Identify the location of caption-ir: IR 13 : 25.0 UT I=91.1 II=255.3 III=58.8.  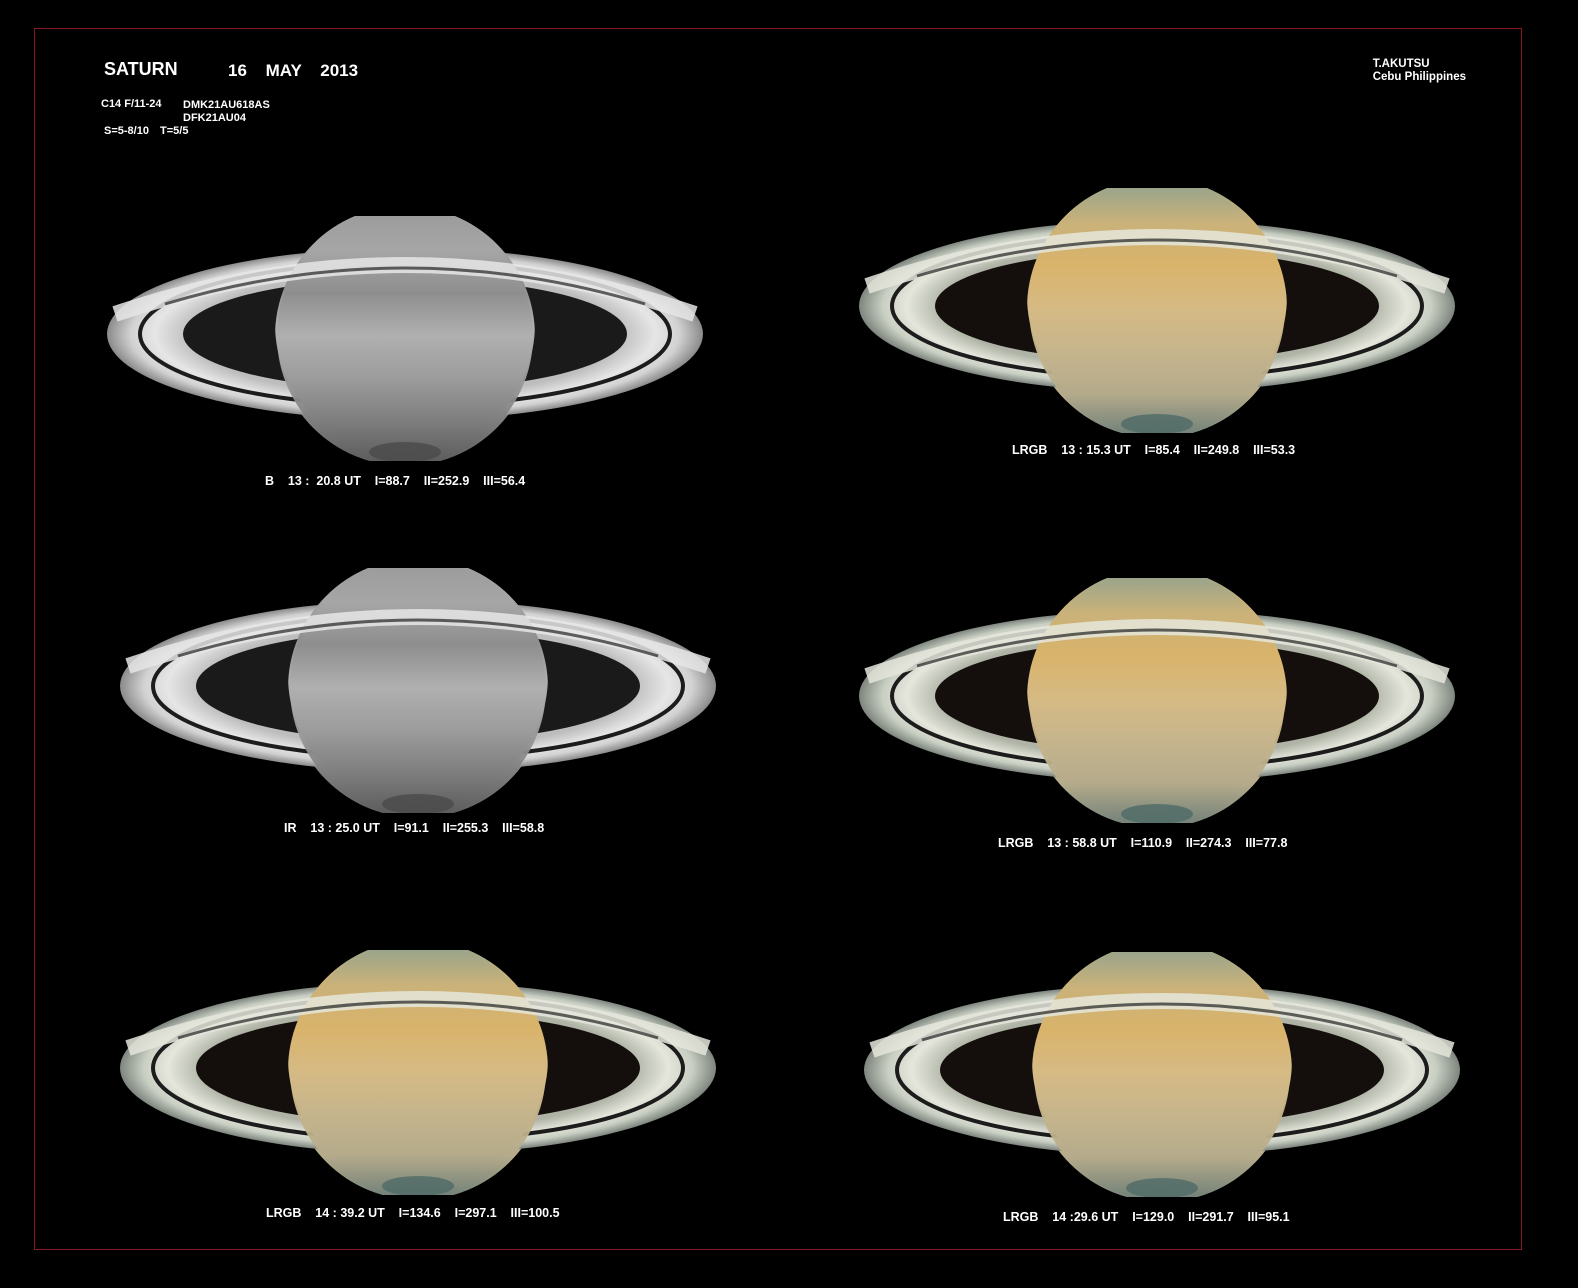
(414, 828).